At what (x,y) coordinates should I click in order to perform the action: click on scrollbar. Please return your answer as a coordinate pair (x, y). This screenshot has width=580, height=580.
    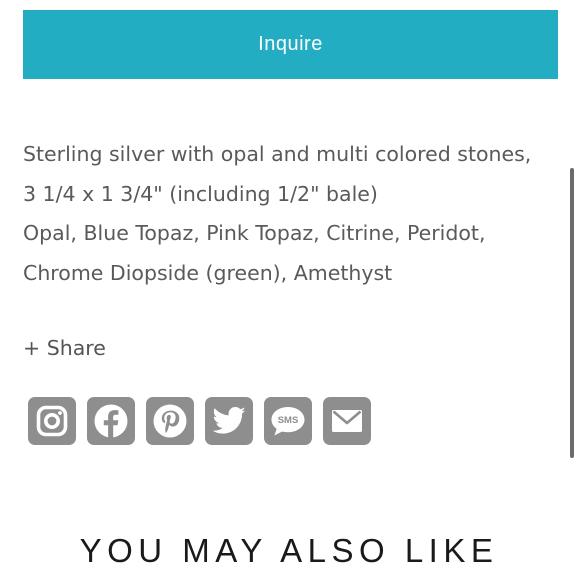
    Looking at the image, I should click on (572, 313).